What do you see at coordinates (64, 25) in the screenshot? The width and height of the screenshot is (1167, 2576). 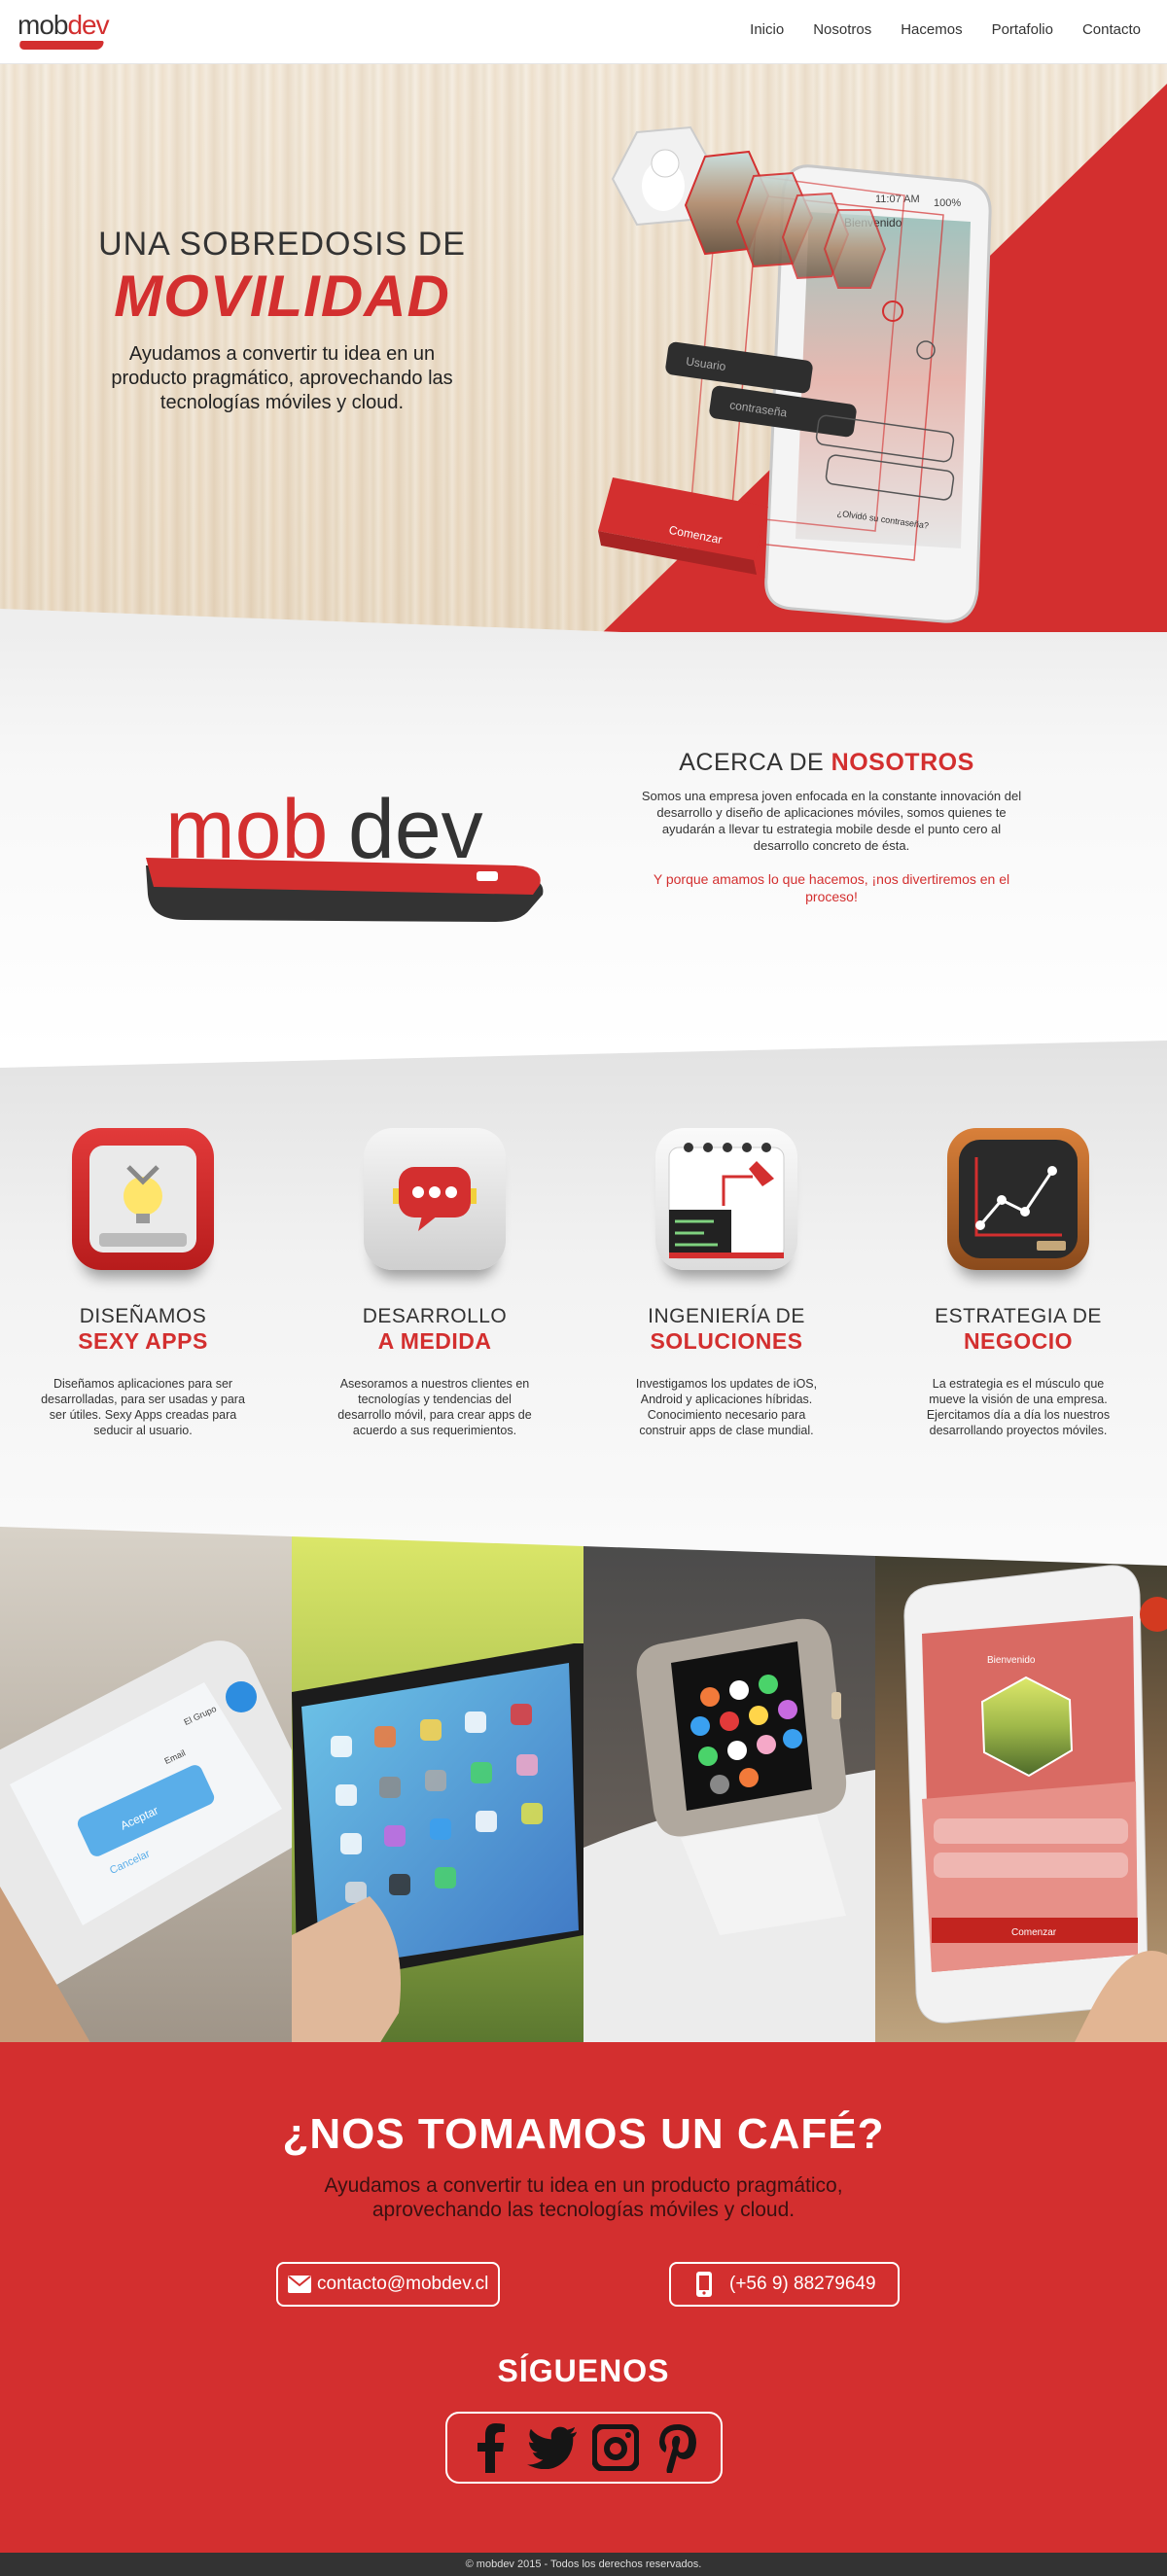 I see `logo-wordmark: mobdev` at bounding box center [64, 25].